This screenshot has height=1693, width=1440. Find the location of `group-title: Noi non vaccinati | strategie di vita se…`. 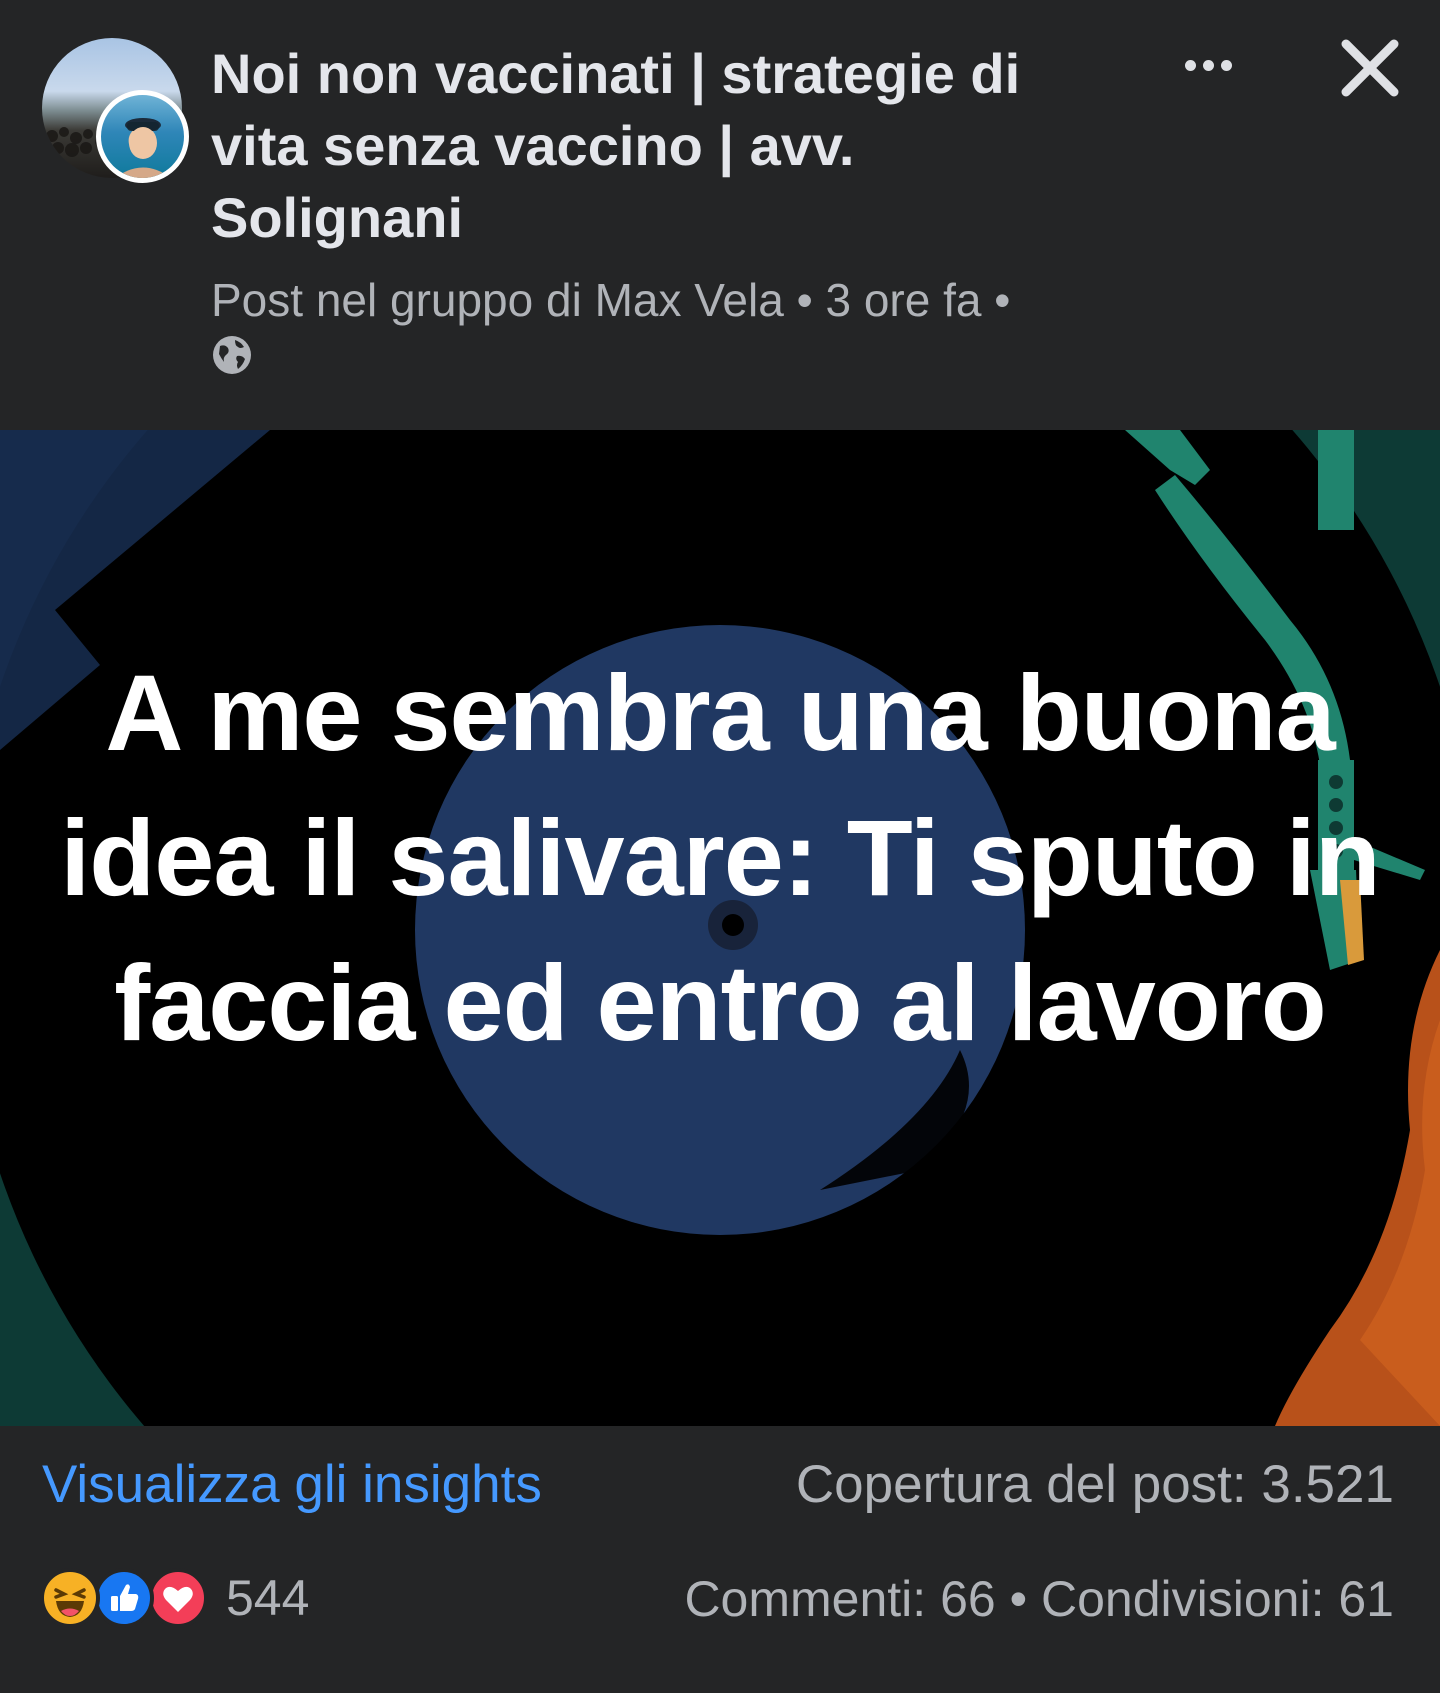

group-title: Noi non vaccinati | strategie di vita se… is located at coordinates (651, 146).